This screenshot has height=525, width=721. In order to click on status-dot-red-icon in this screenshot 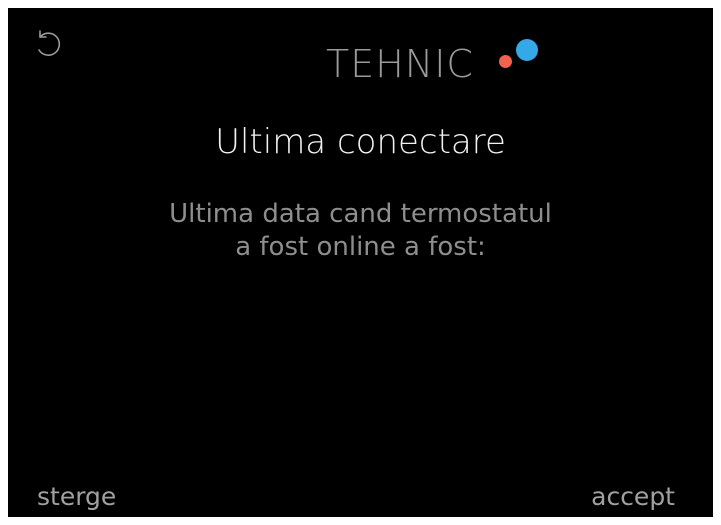, I will do `click(505, 61)`.